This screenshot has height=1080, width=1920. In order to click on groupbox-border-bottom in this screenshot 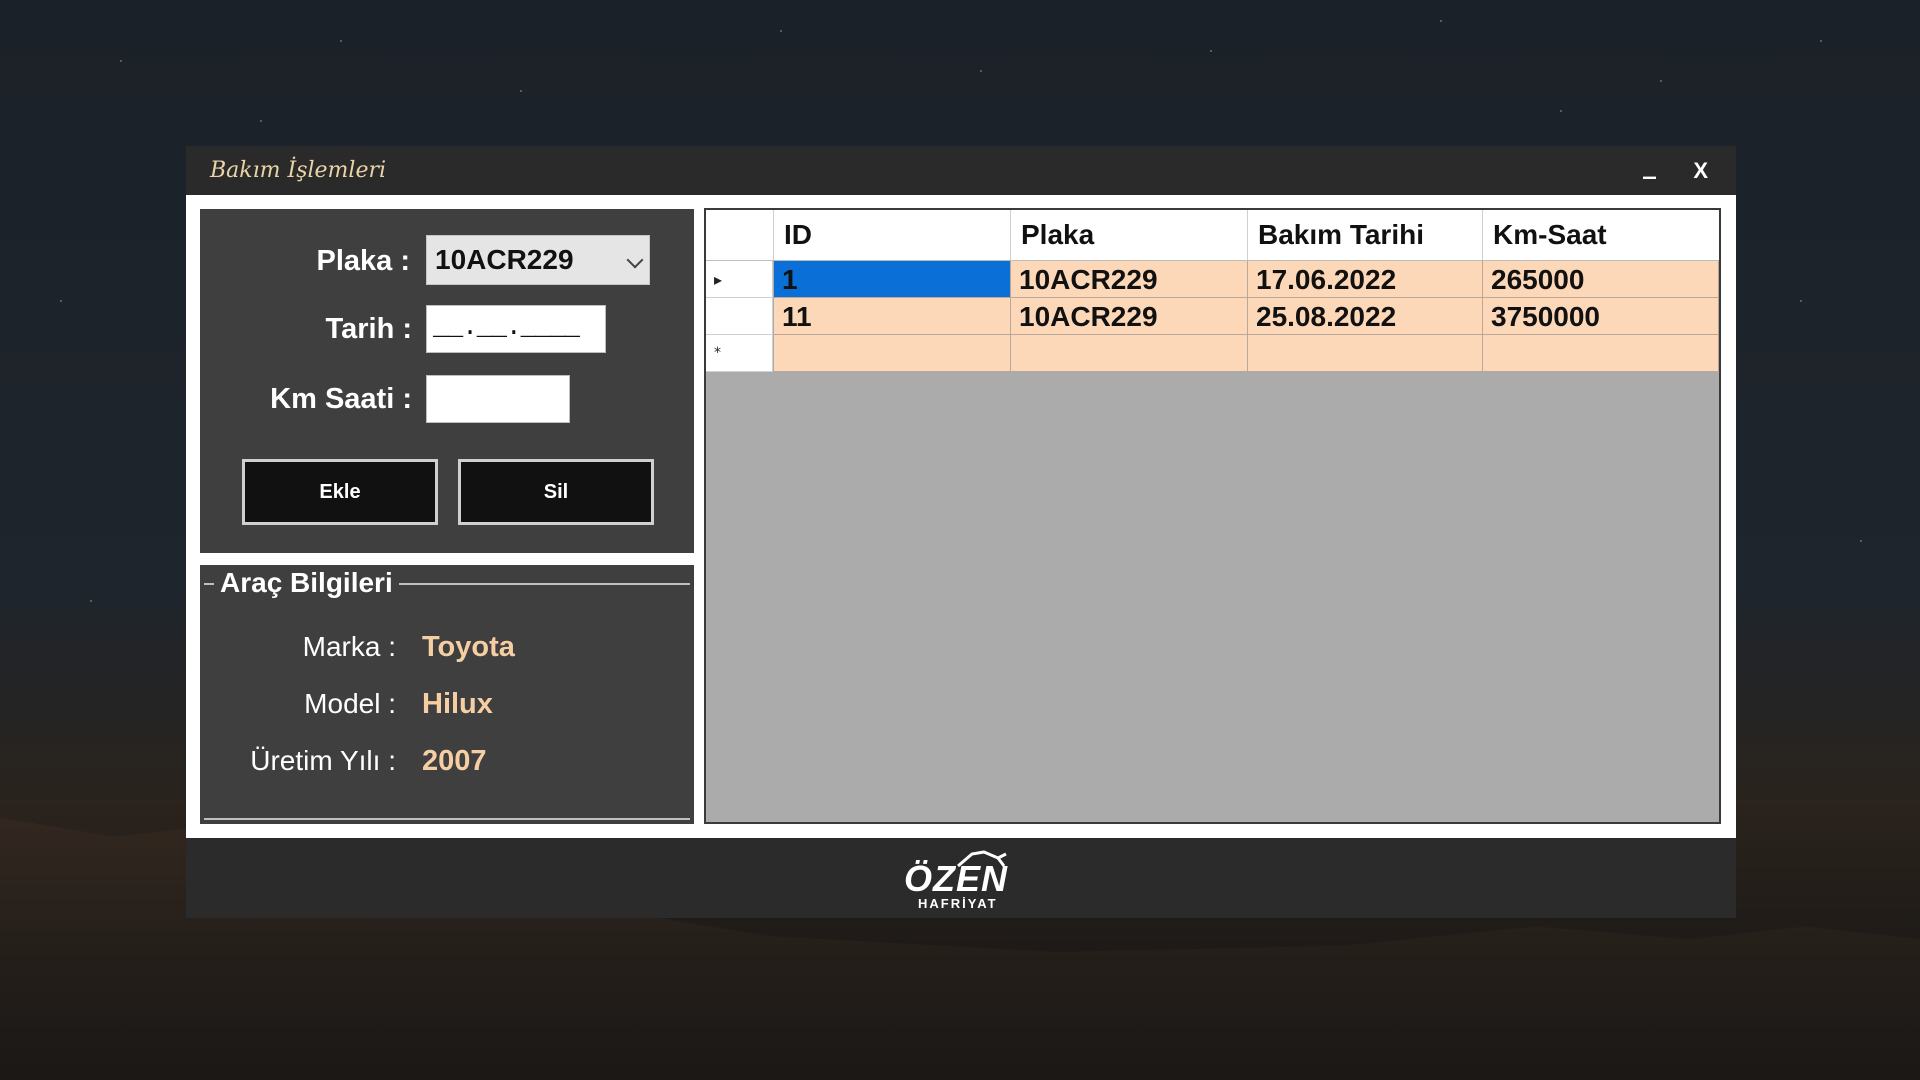, I will do `click(447, 819)`.